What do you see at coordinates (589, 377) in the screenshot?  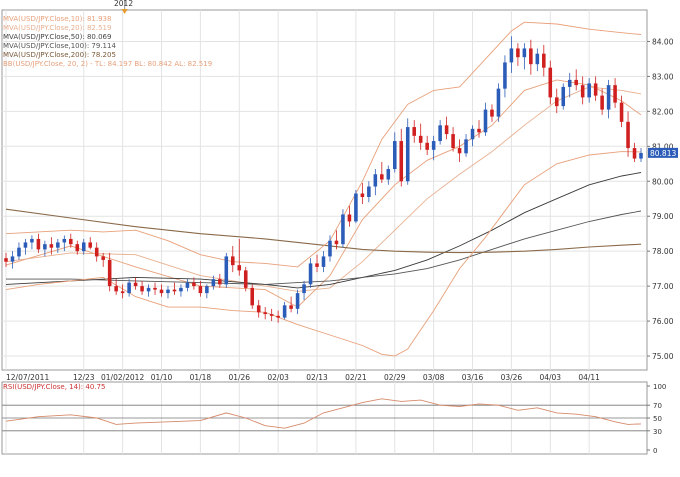 I see `date-tick-label: 04/11` at bounding box center [589, 377].